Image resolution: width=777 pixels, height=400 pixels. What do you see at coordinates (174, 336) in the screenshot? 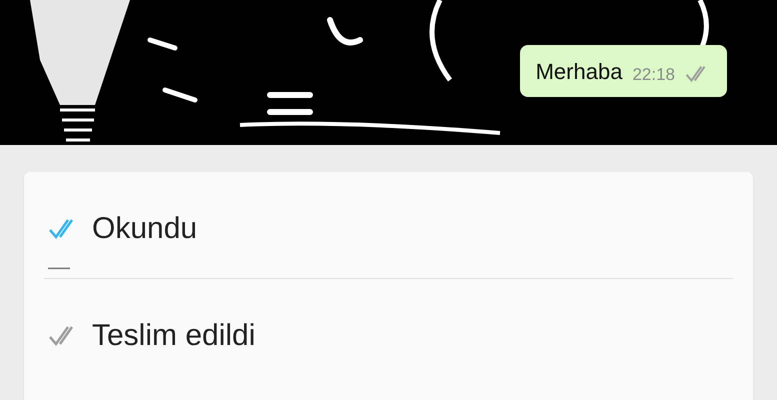
I see `status-label: Teslim edildi` at bounding box center [174, 336].